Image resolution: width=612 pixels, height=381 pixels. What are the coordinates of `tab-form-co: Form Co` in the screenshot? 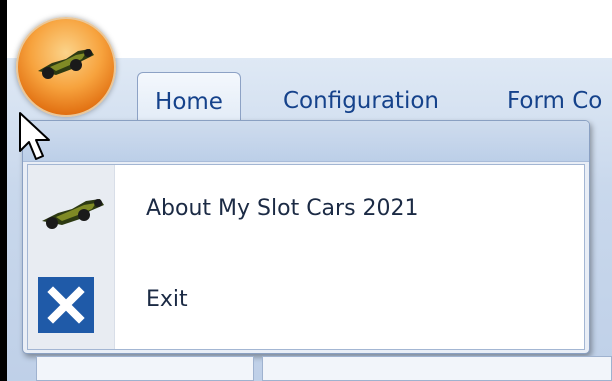 It's located at (554, 96).